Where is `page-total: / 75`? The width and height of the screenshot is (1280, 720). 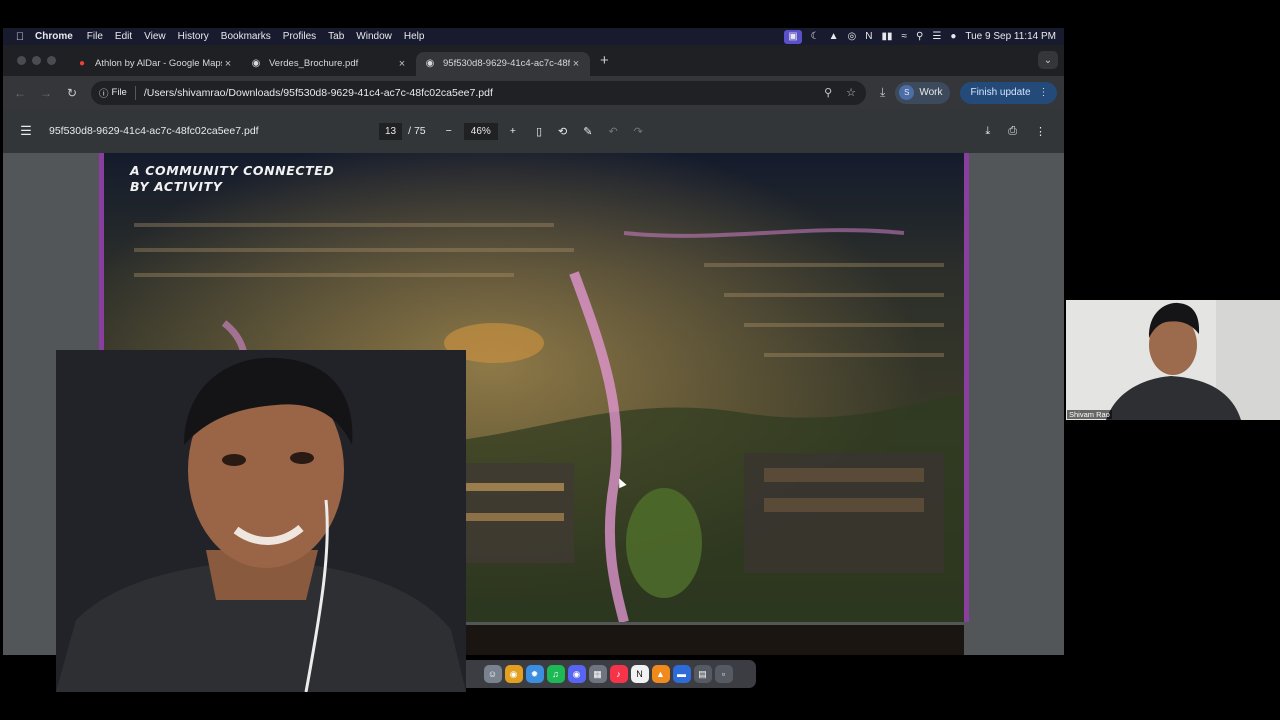
page-total: / 75 is located at coordinates (417, 131).